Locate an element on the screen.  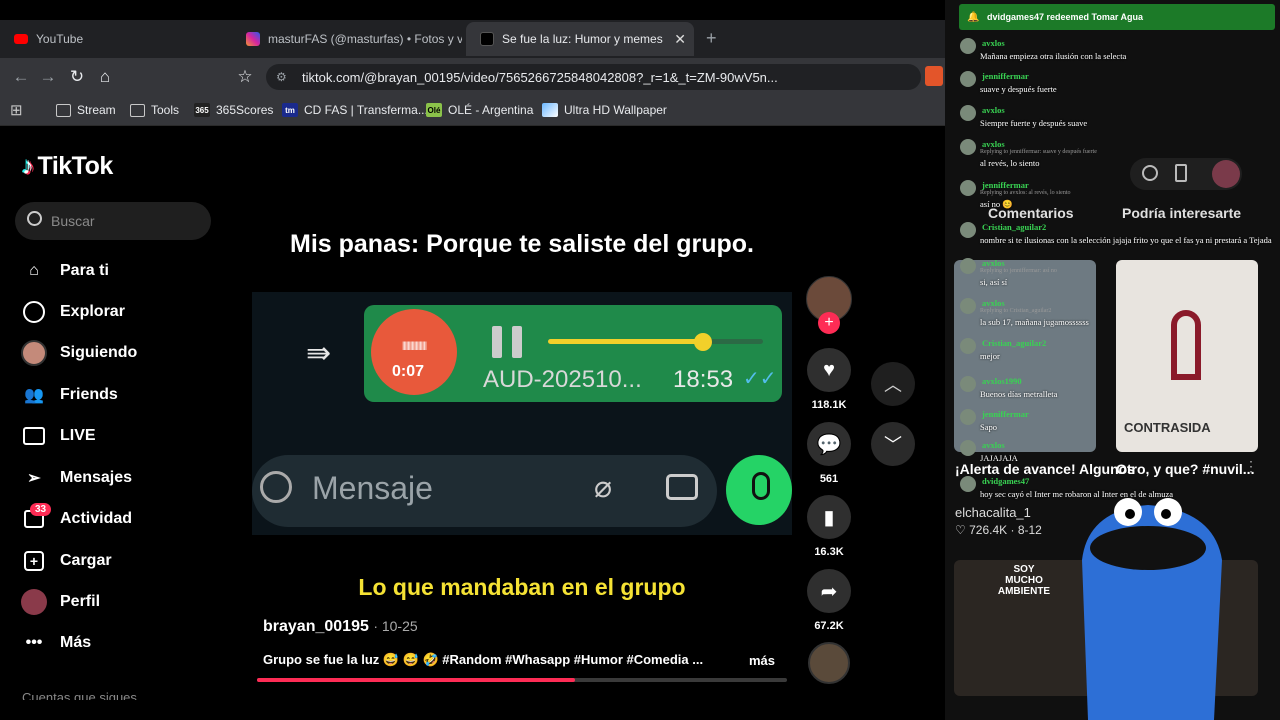
share-count: 67.2K is located at coordinates (829, 626).